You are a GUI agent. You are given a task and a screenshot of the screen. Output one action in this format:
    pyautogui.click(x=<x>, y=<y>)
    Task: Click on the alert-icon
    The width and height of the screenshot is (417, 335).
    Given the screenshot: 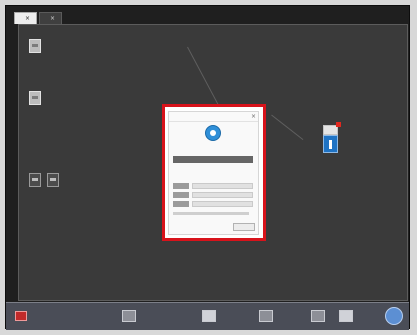 What is the action you would take?
    pyautogui.click(x=21, y=316)
    